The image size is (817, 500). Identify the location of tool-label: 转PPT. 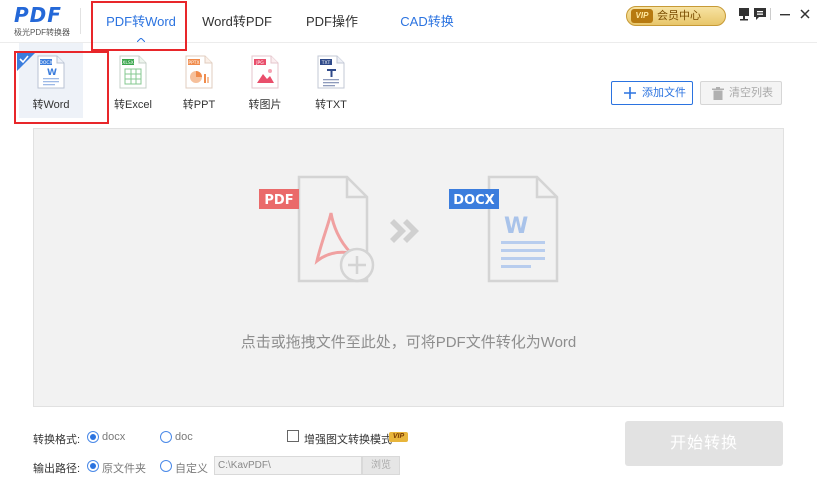
(199, 105).